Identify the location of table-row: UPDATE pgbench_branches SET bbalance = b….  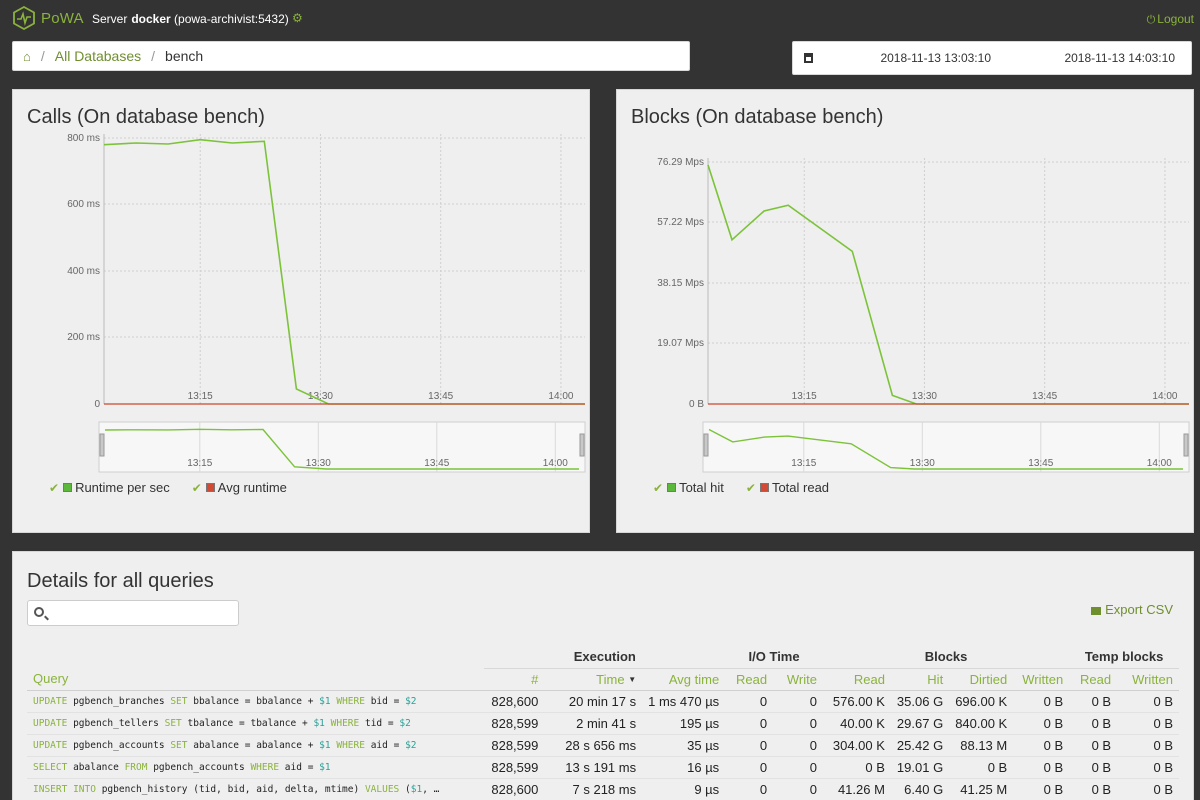
(603, 701).